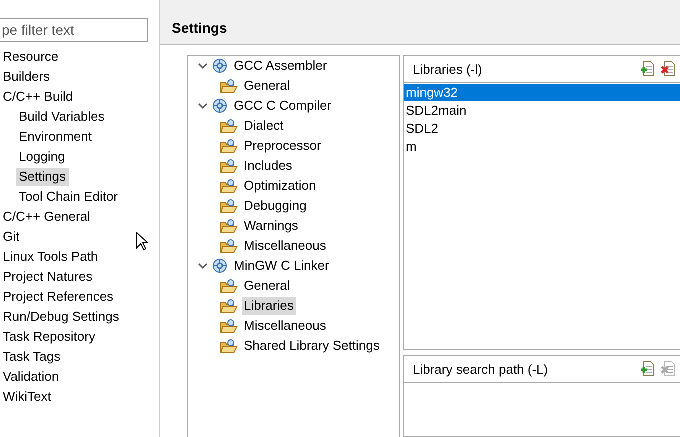  Describe the element at coordinates (200, 28) in the screenshot. I see `page-title: Settings` at that location.